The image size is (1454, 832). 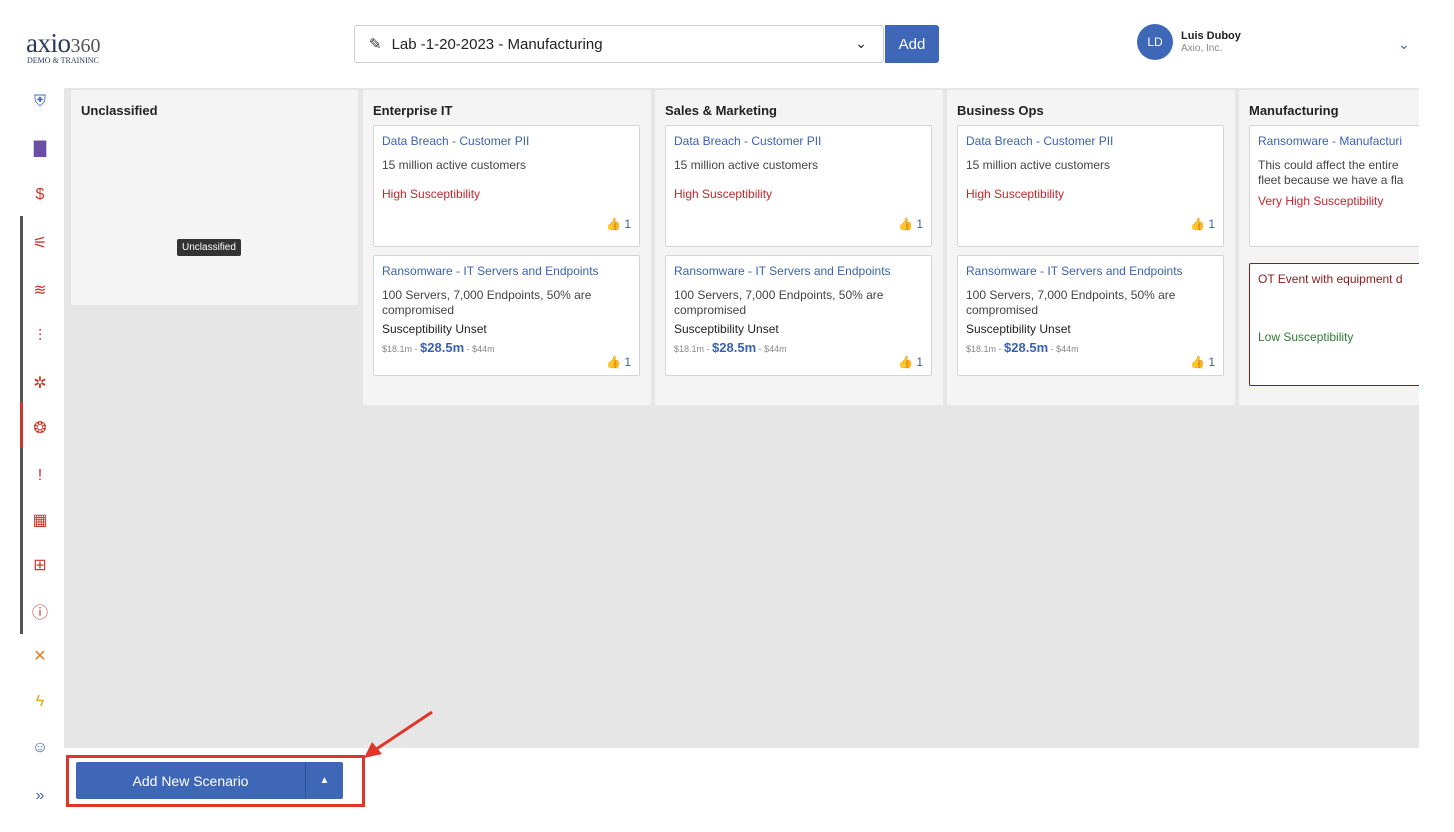 I want to click on chart-icon: ⫶, so click(x=40, y=337).